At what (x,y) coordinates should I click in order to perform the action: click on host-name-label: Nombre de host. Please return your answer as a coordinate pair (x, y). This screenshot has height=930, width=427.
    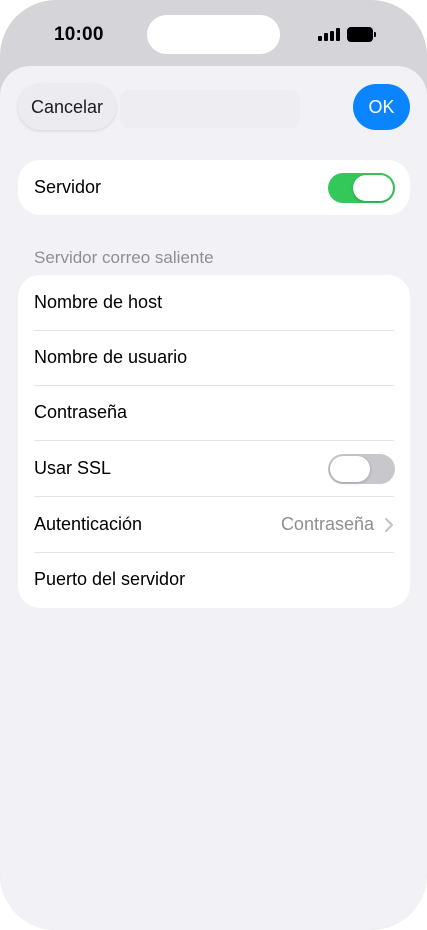
    Looking at the image, I should click on (98, 302).